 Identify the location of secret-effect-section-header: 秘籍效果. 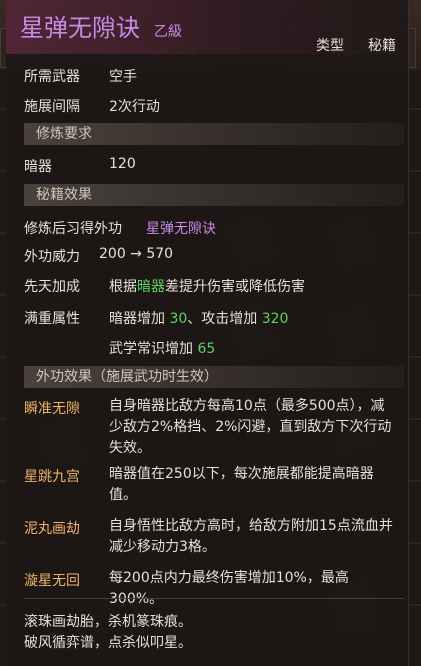
(214, 195).